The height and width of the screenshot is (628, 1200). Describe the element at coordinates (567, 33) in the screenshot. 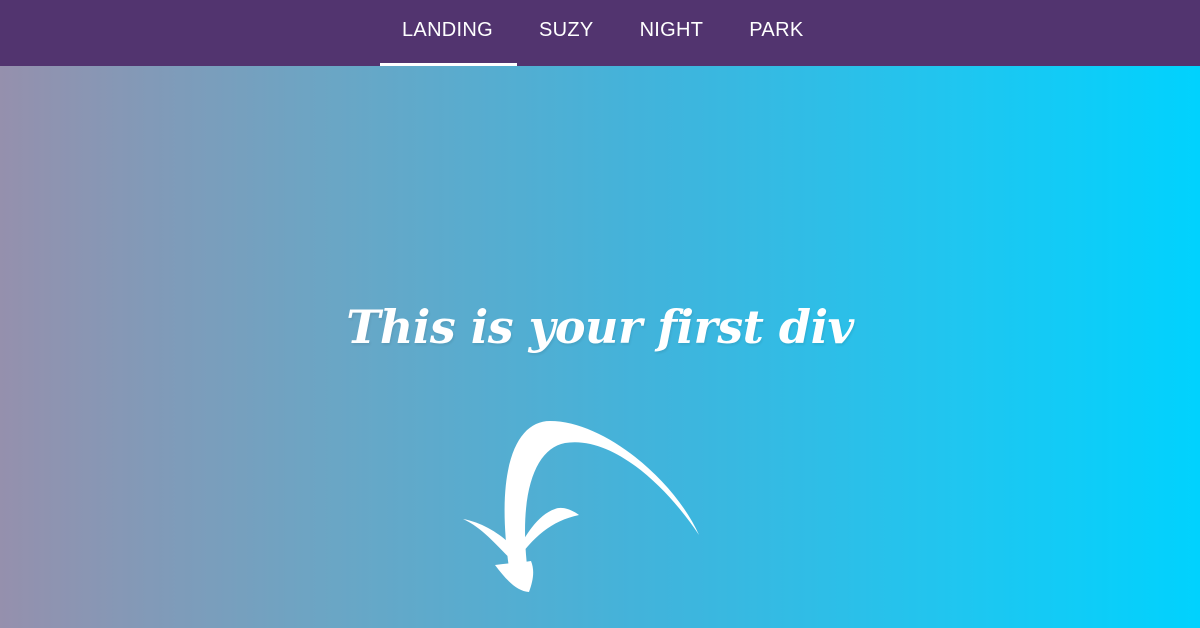

I see `nav-item-suzy: SUZY` at that location.